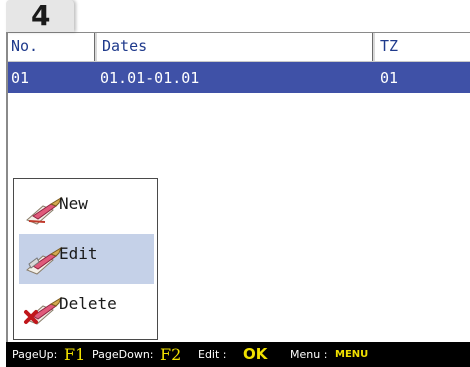  Describe the element at coordinates (389, 46) in the screenshot. I see `column-header-tz: TZ` at that location.